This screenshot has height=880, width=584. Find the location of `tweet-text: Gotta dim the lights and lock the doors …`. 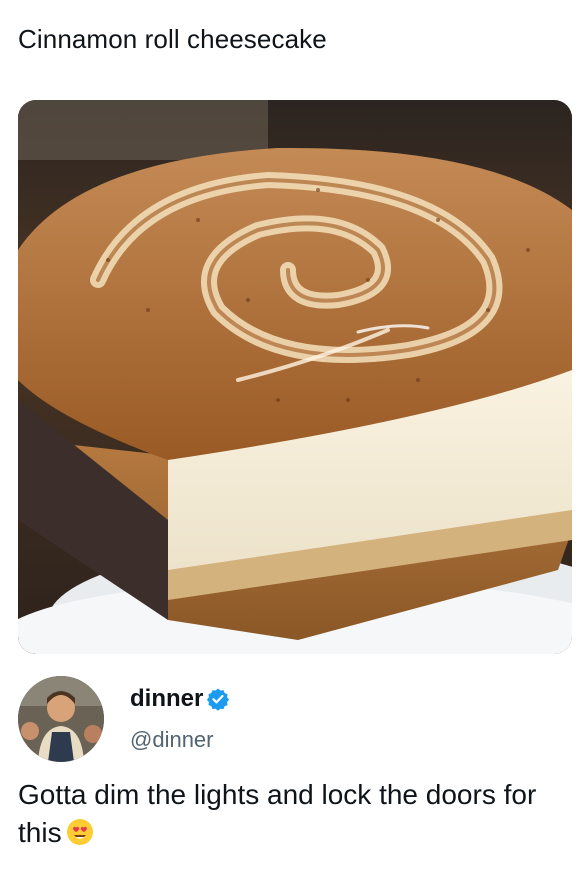

tweet-text: Gotta dim the lights and lock the doors … is located at coordinates (293, 814).